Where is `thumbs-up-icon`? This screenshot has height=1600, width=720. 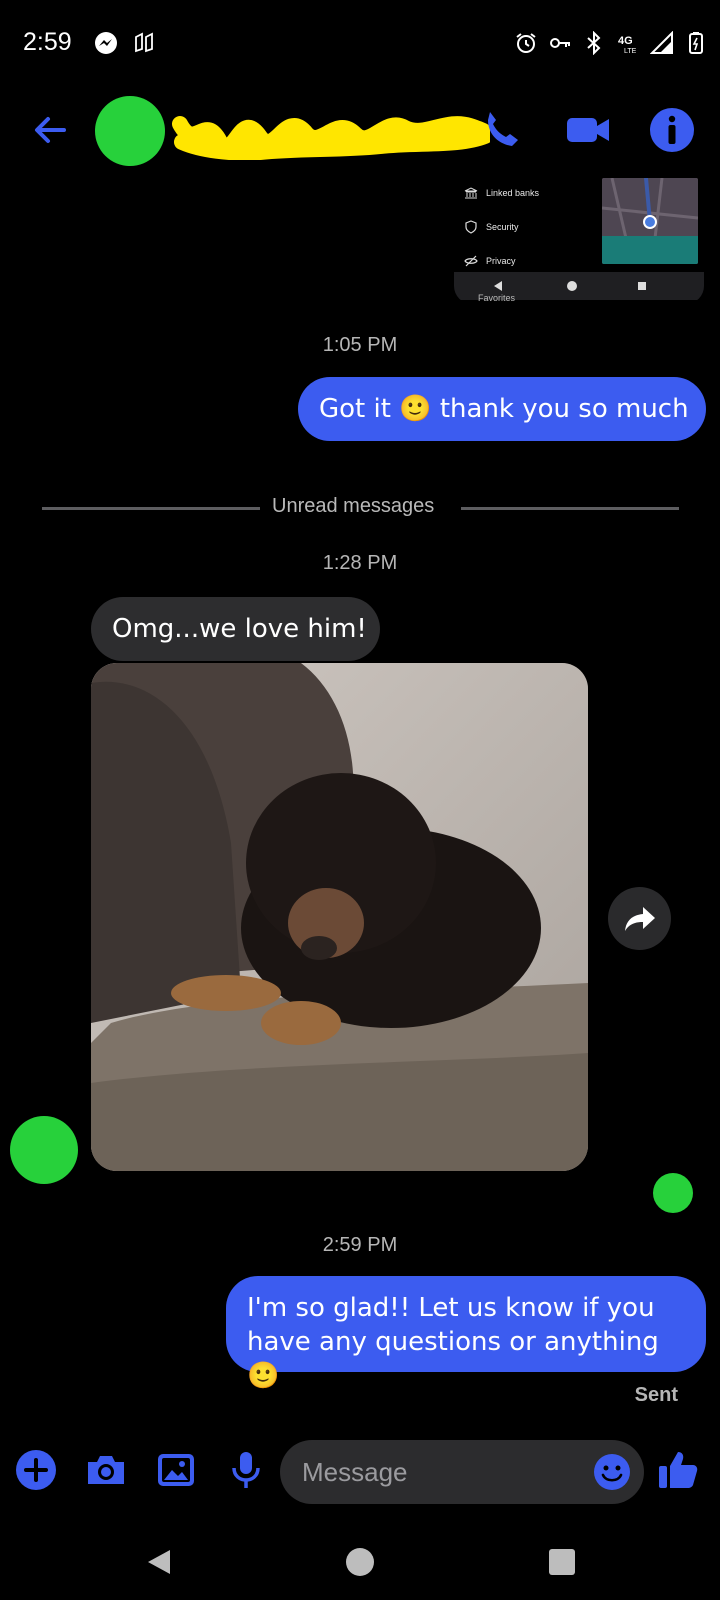
thumbs-up-icon is located at coordinates (678, 1470).